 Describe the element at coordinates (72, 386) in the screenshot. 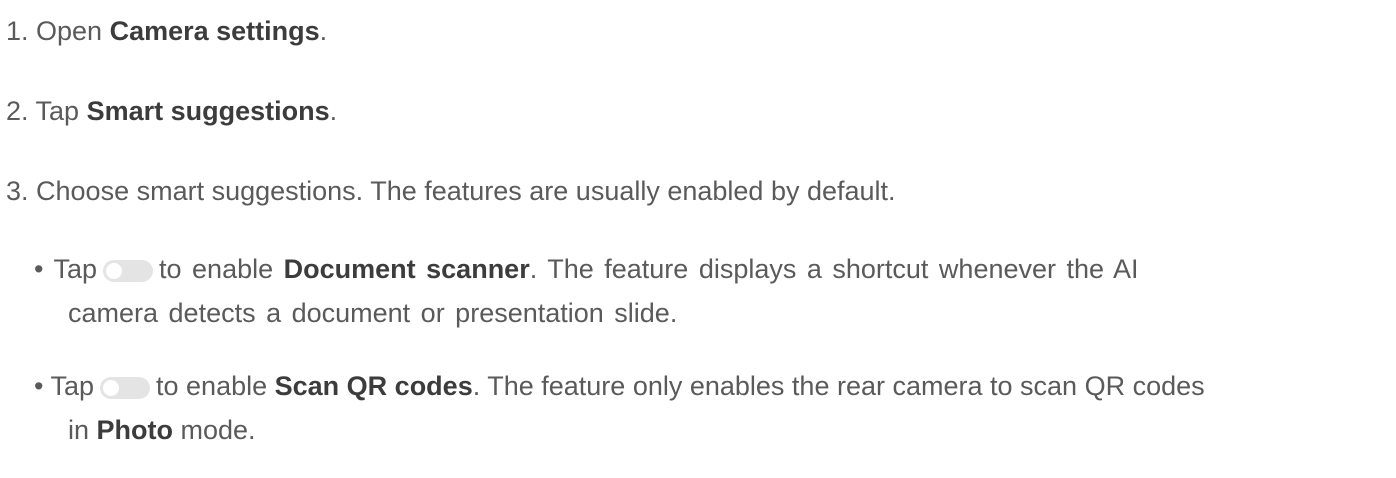

I see `bullet-2-lead: Tap` at that location.